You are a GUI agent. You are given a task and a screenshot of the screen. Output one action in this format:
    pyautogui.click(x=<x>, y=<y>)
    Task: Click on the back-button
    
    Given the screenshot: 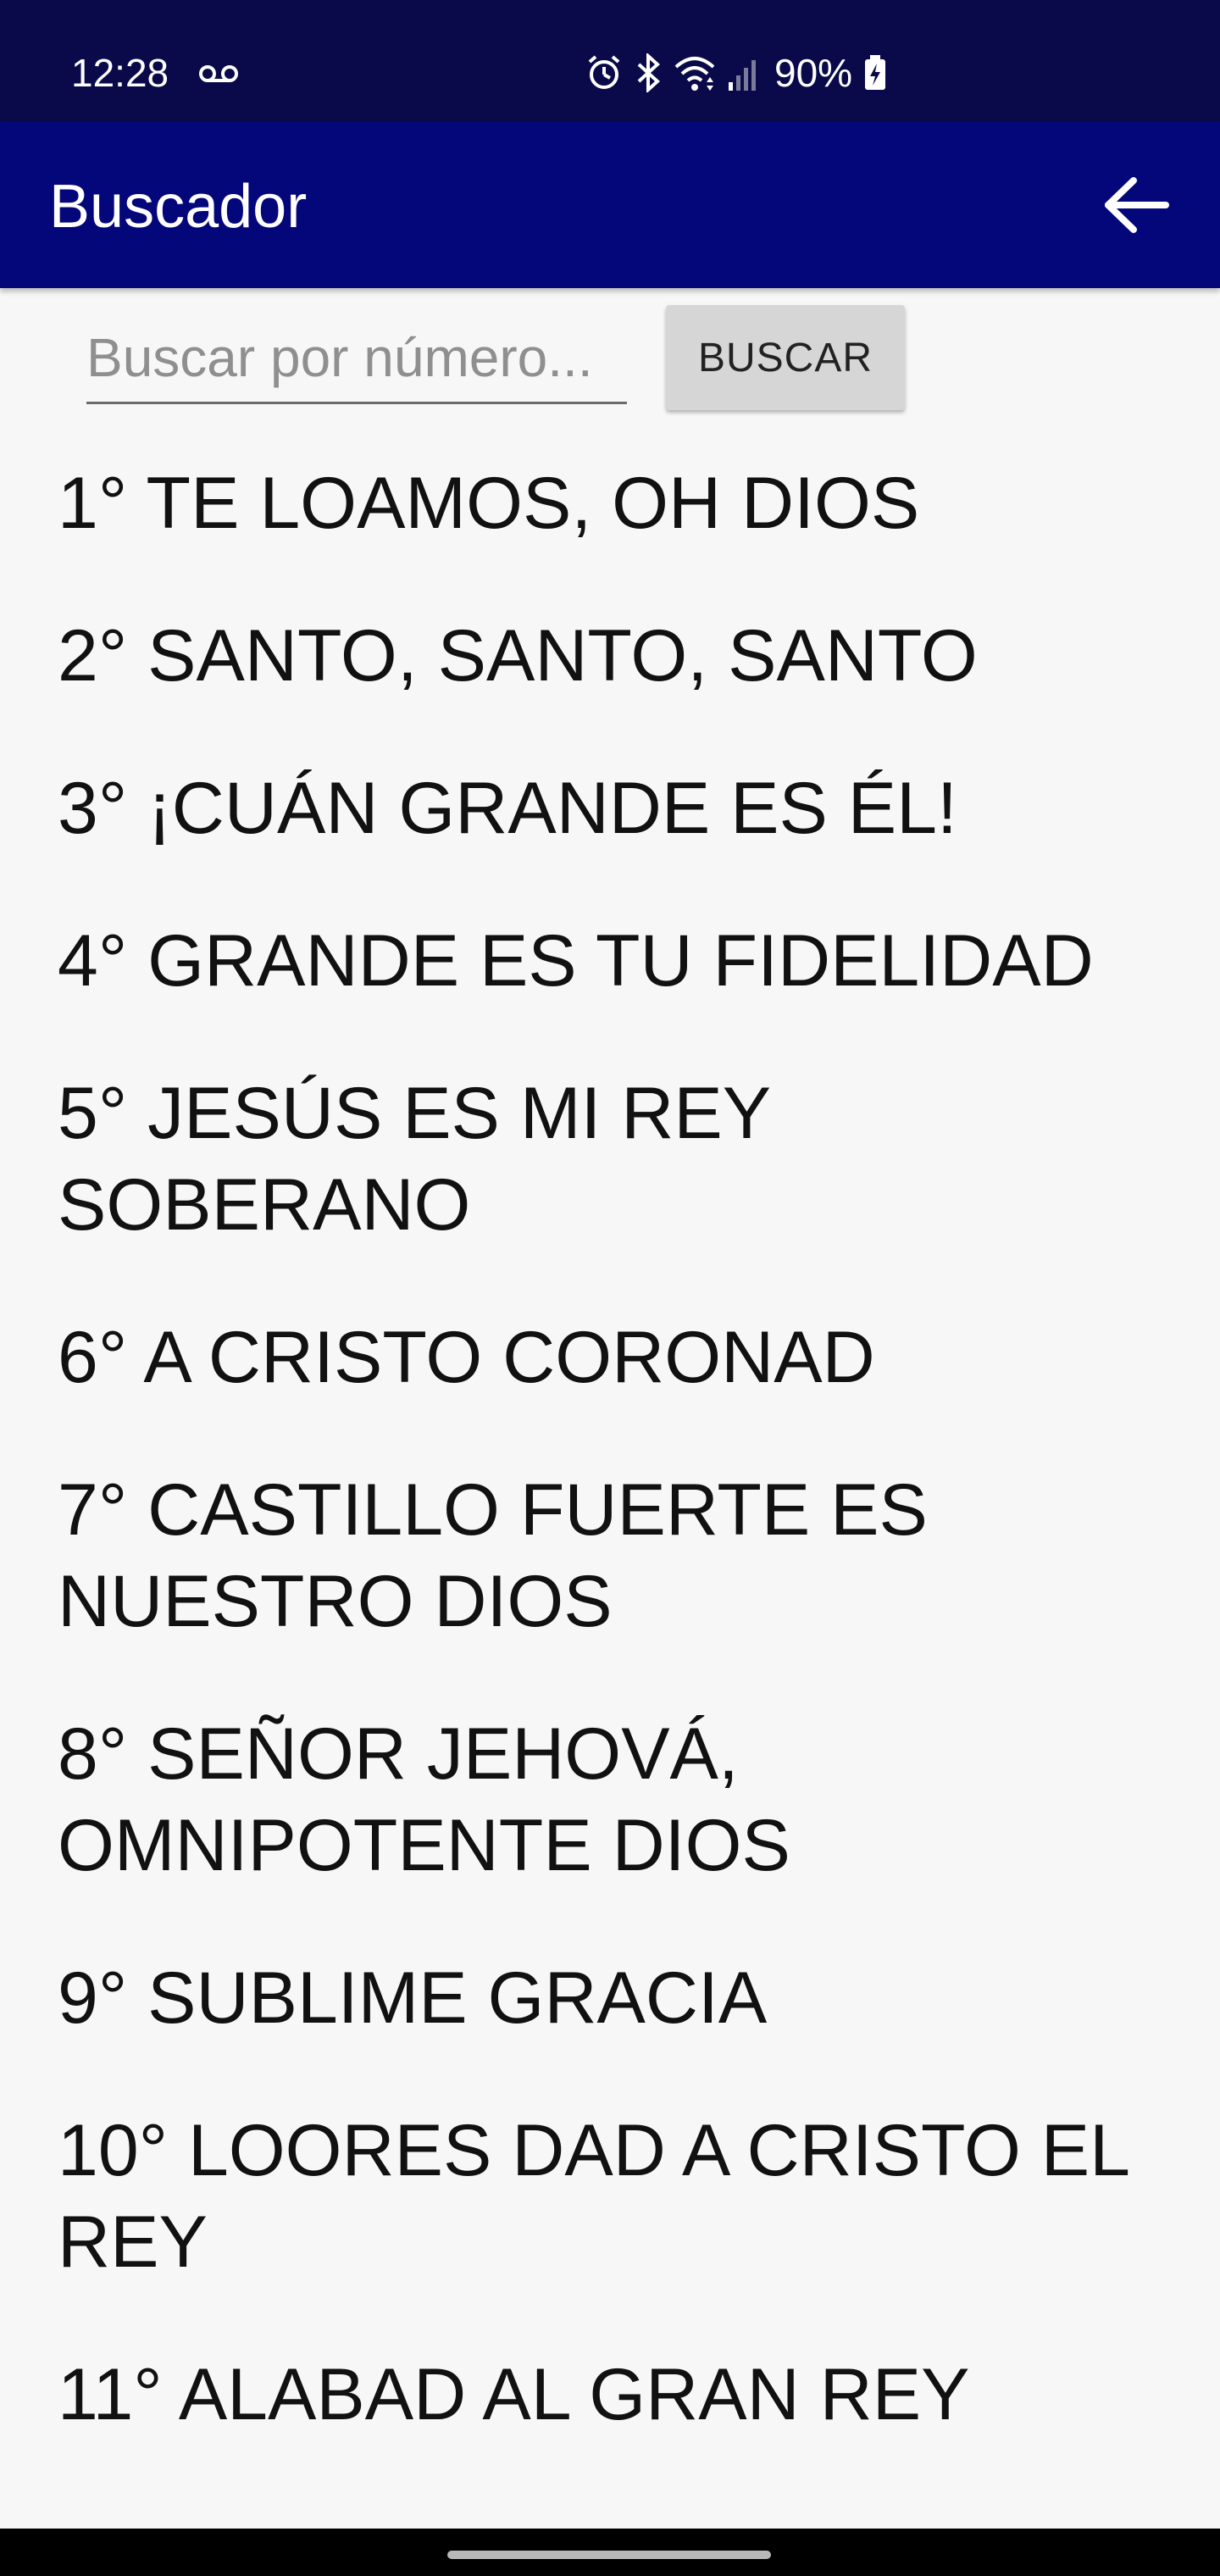 What is the action you would take?
    pyautogui.click(x=1135, y=205)
    